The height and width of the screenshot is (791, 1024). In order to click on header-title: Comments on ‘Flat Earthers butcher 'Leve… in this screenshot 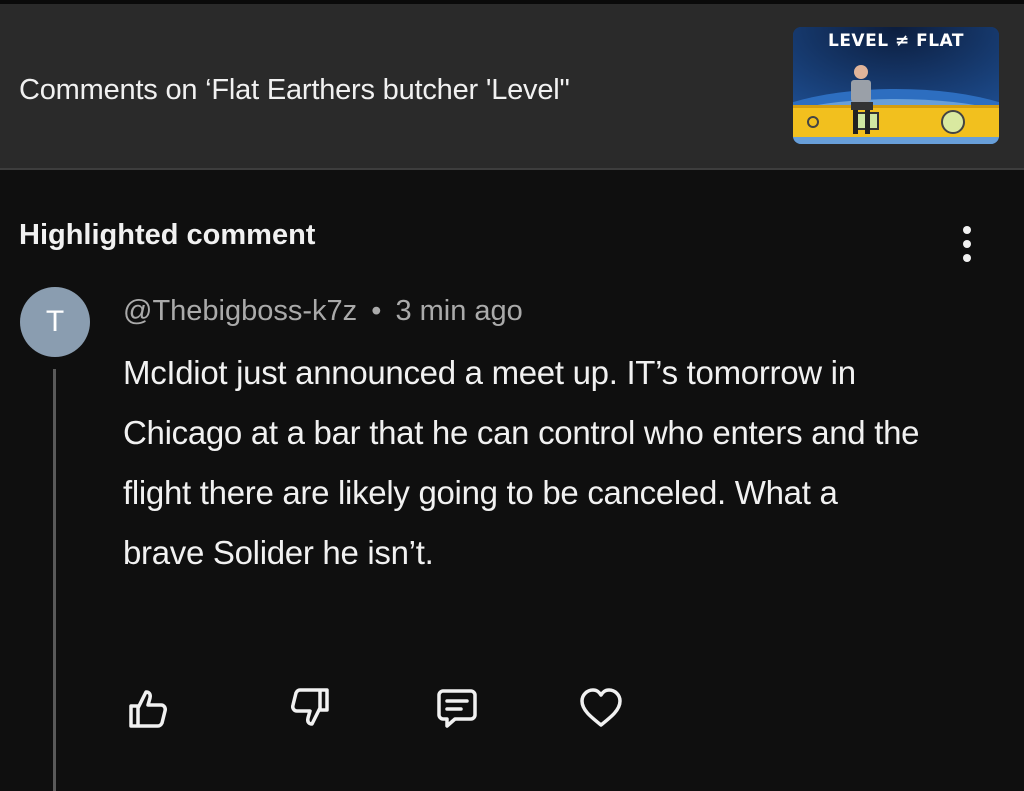, I will do `click(294, 90)`.